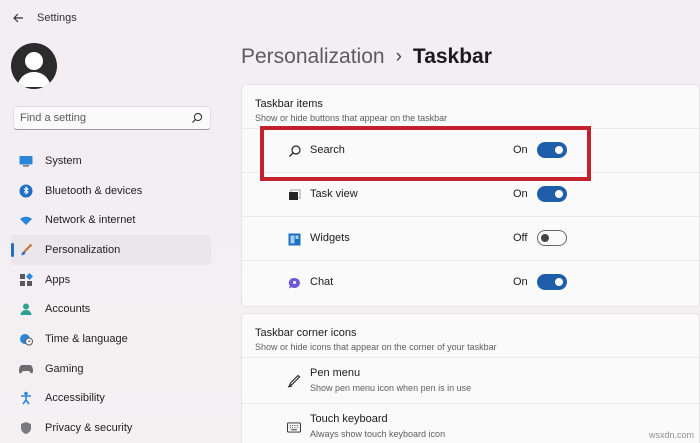 The image size is (700, 443). I want to click on search-input, so click(105, 118).